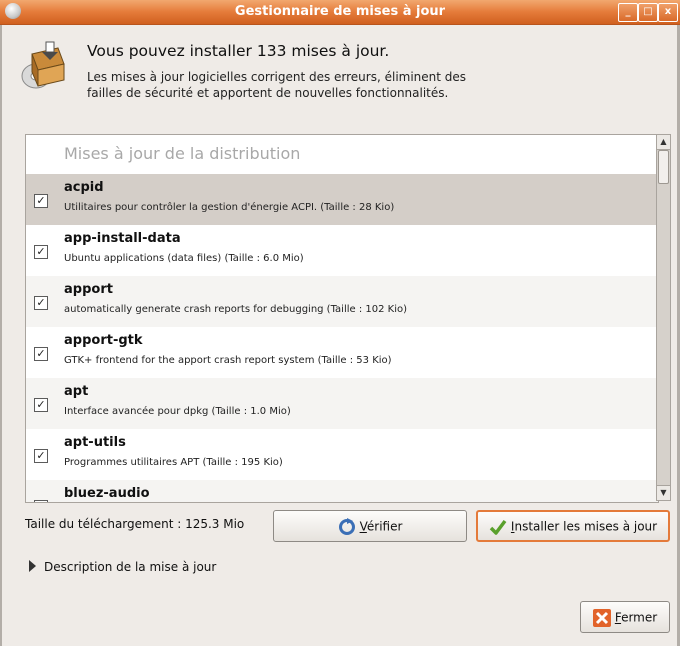 This screenshot has width=680, height=646. Describe the element at coordinates (103, 340) in the screenshot. I see `package-name: apport-gtk` at that location.